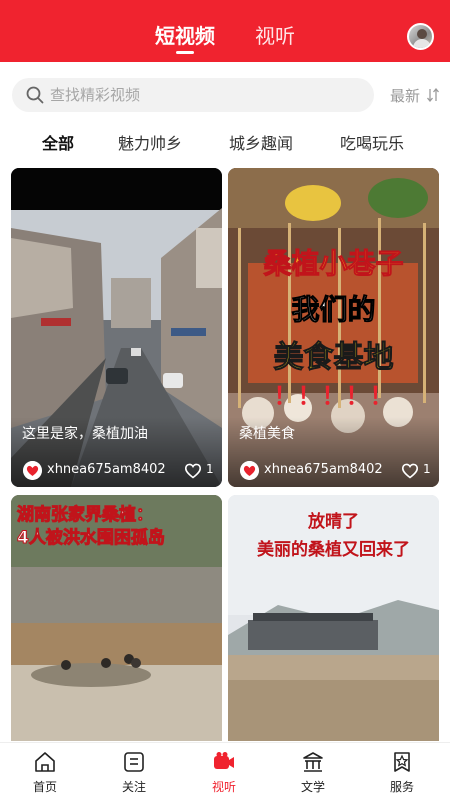 The image size is (450, 800). Describe the element at coordinates (224, 760) in the screenshot. I see `video-icon` at that location.